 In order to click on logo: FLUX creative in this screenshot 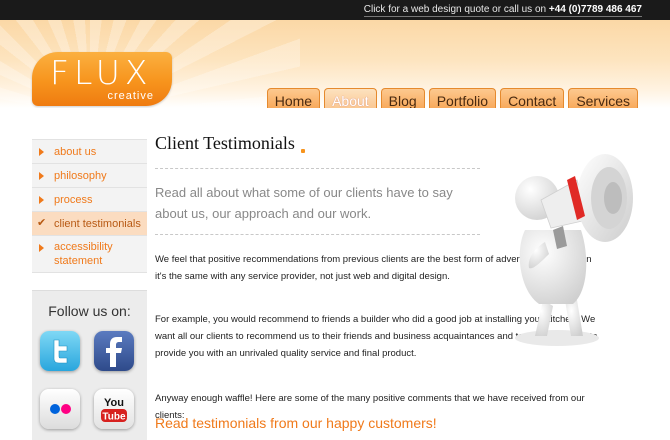, I will do `click(102, 79)`.